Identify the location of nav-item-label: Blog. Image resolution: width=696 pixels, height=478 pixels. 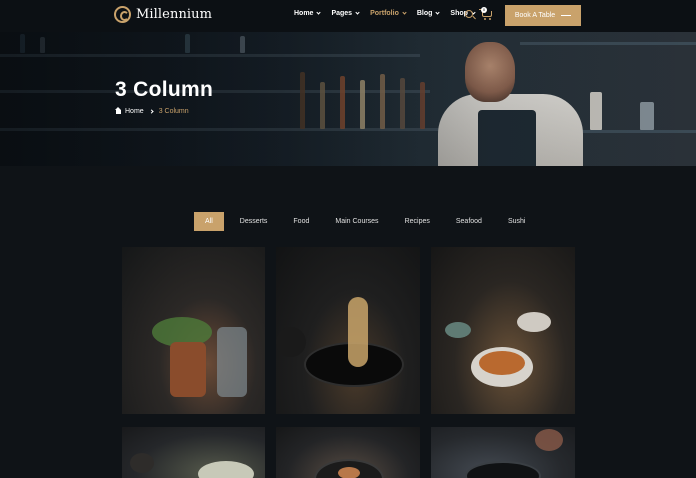
(424, 13).